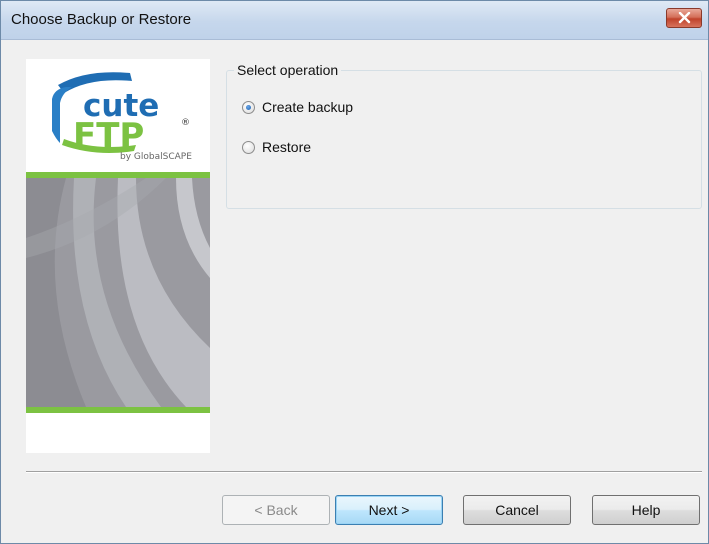 The width and height of the screenshot is (709, 544). I want to click on logo-by-text: by GlobalSCAPE, so click(156, 157).